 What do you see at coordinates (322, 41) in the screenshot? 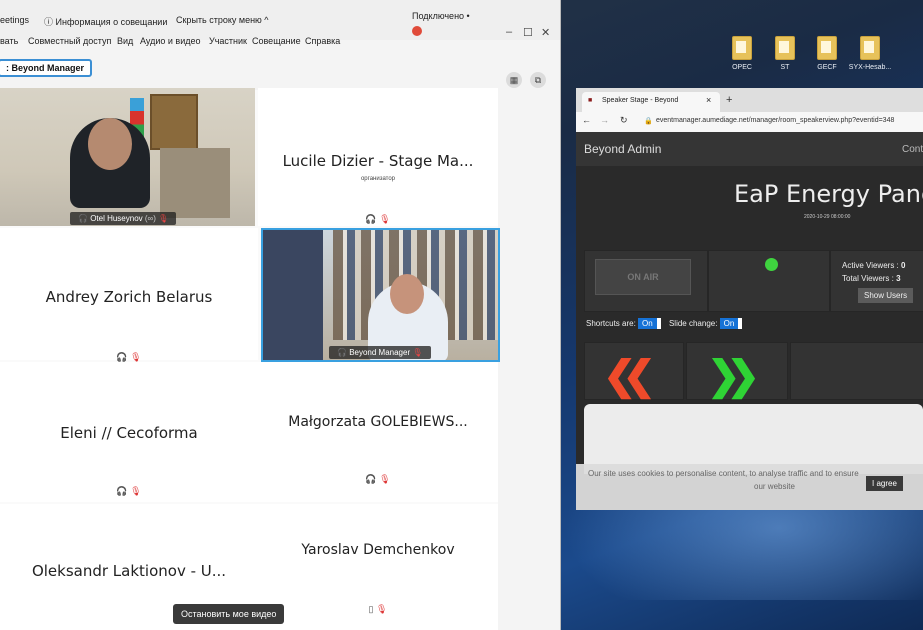
I see `menu-item-help: Справка` at bounding box center [322, 41].